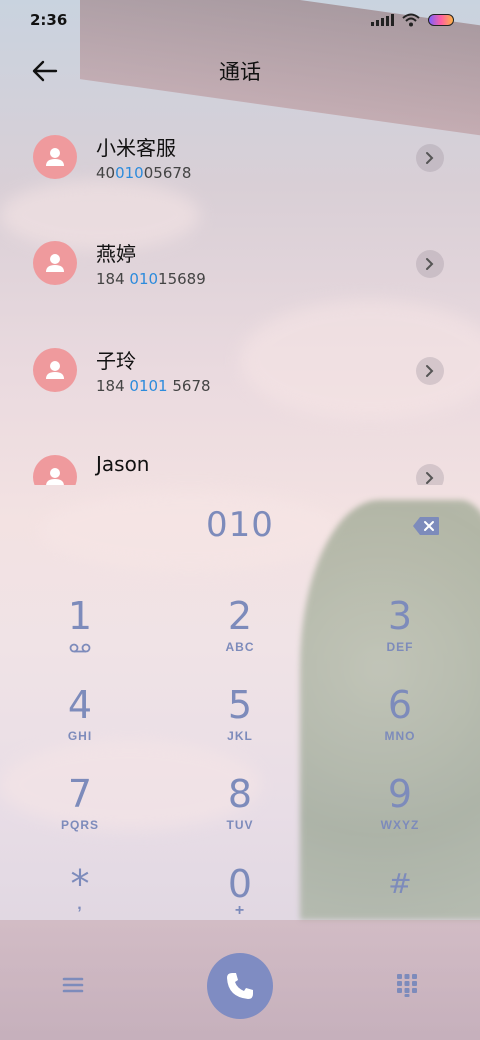  I want to click on dial-key-hash: #, so click(400, 902).